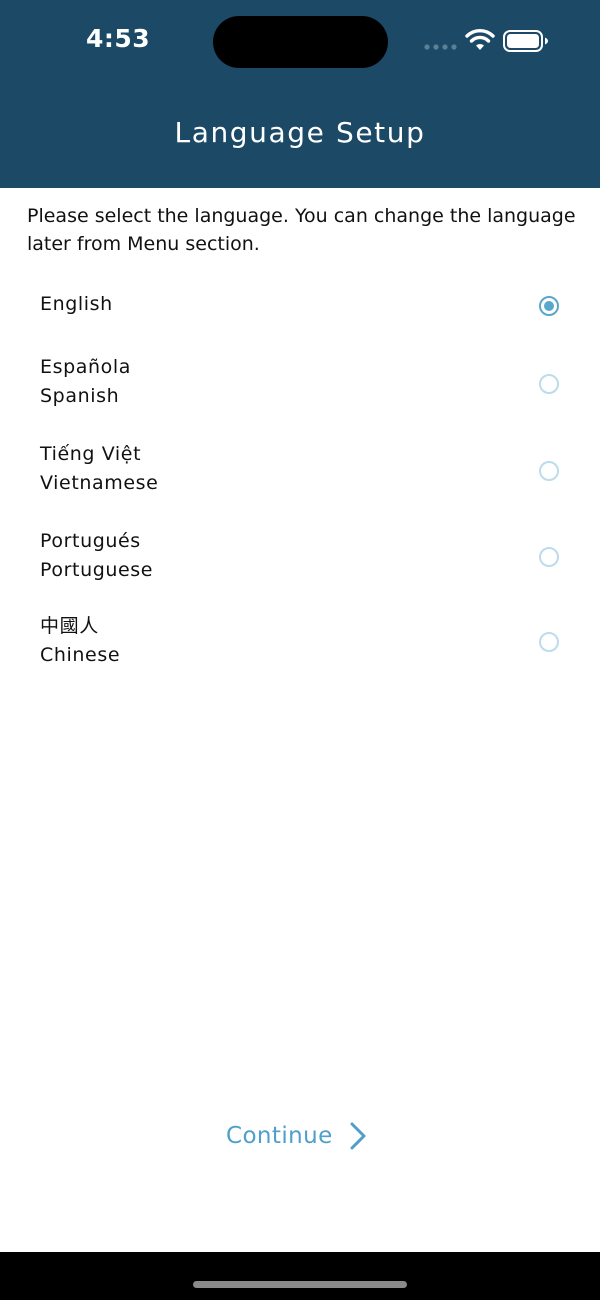 Image resolution: width=600 pixels, height=1300 pixels. I want to click on language-option-portuguese: Portugués Portuguese, so click(300, 558).